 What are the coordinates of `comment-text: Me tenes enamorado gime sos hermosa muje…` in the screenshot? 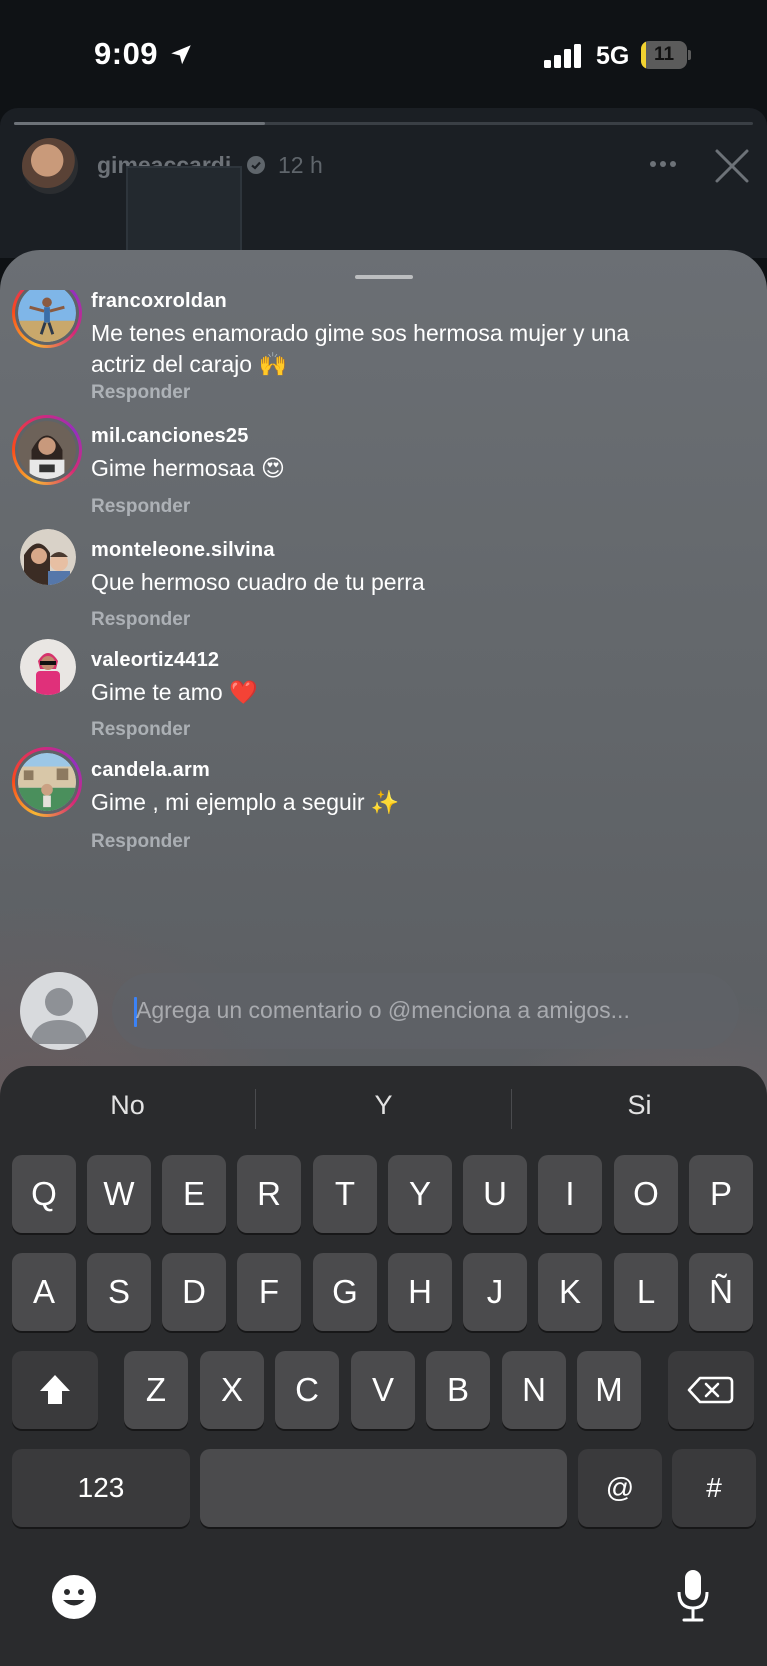 It's located at (360, 348).